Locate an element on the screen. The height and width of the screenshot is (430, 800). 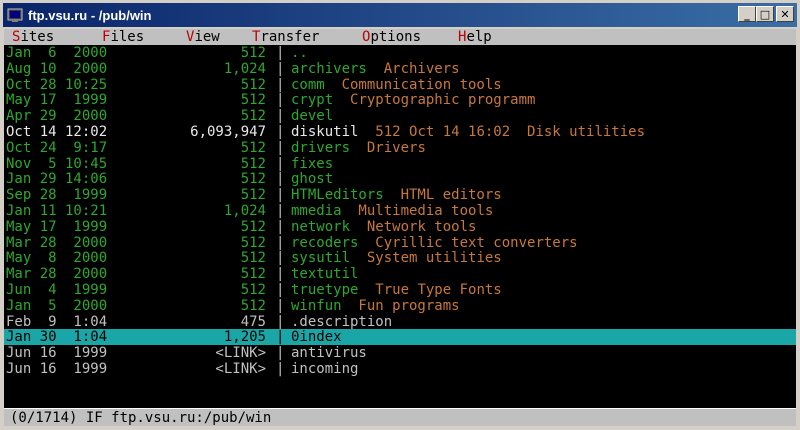
file-date: Jan 6 2000 is located at coordinates (57, 53).